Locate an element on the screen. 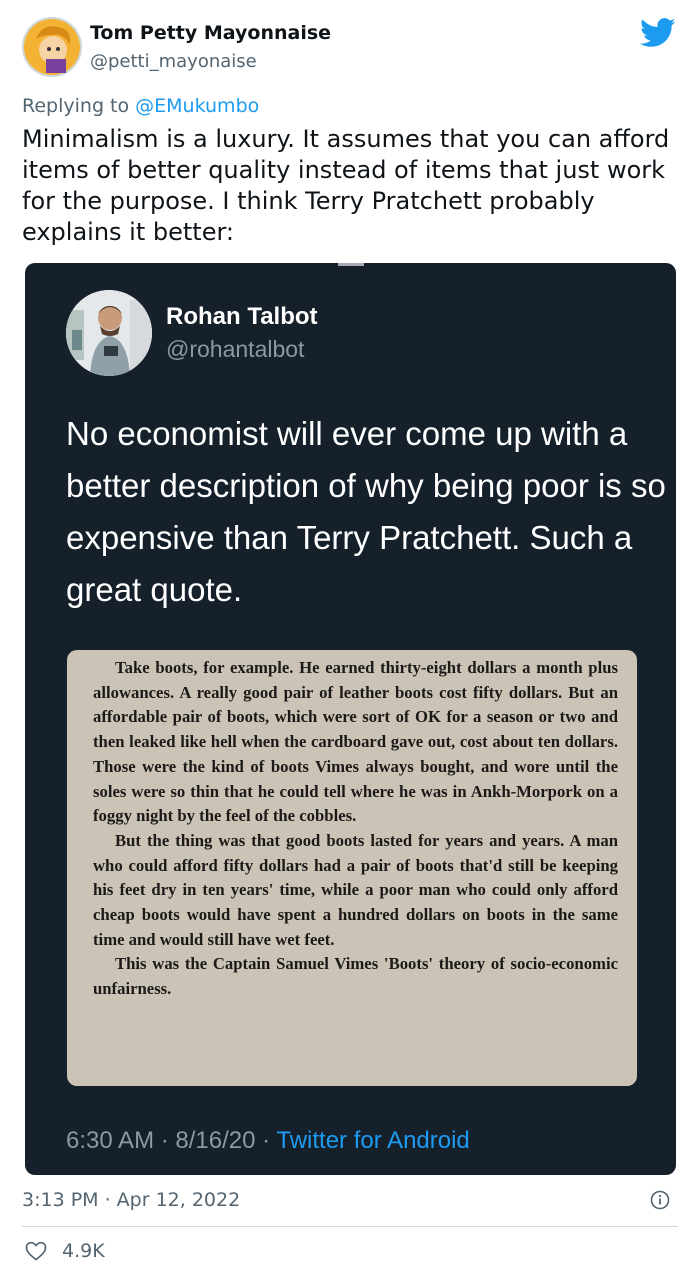 The height and width of the screenshot is (1281, 700). author-name: Tom Petty Mayonnaise is located at coordinates (210, 33).